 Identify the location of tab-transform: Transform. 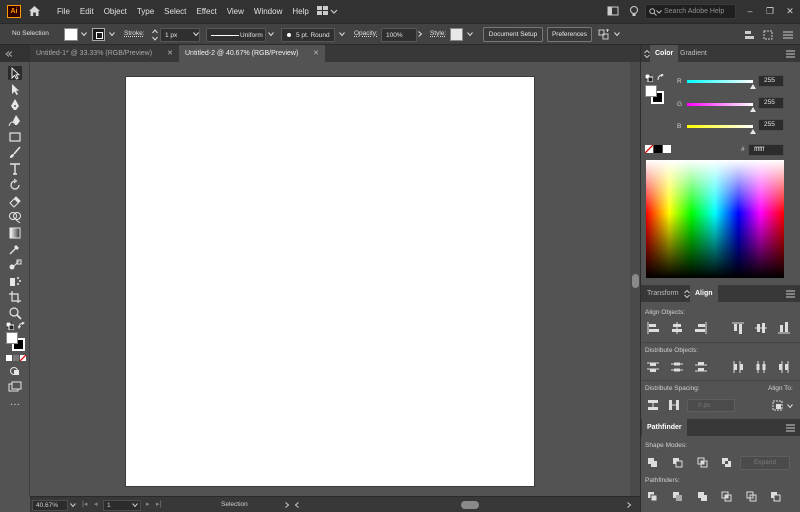
(663, 293).